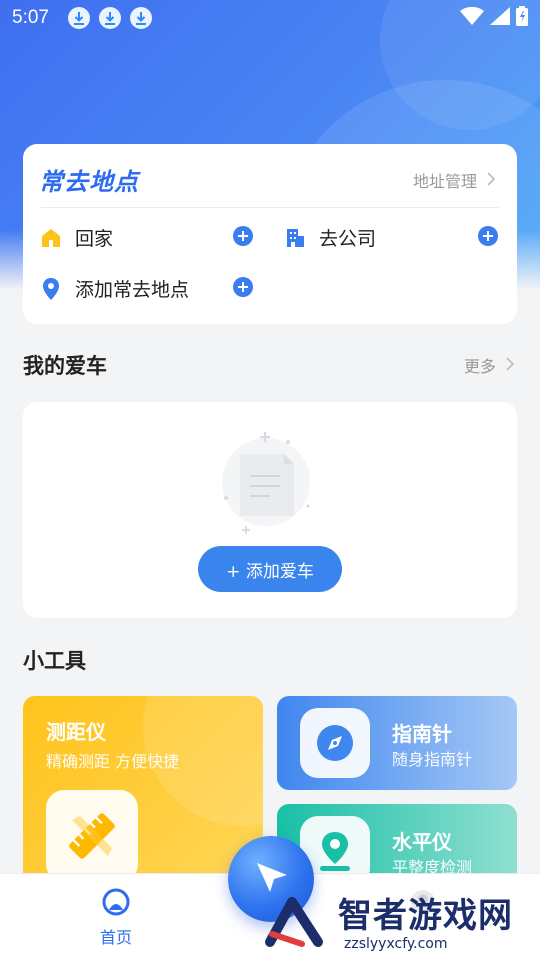 This screenshot has width=540, height=960. I want to click on nav-home: 首页, so click(116, 918).